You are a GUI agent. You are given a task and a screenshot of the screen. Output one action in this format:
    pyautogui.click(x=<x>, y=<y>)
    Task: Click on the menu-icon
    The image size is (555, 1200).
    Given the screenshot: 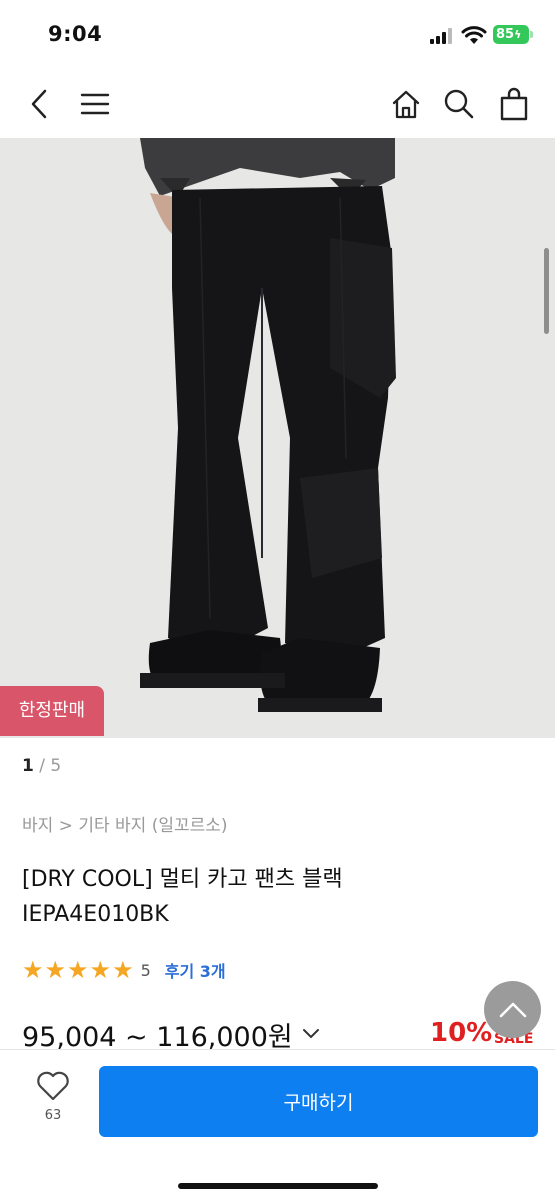 What is the action you would take?
    pyautogui.click(x=95, y=104)
    